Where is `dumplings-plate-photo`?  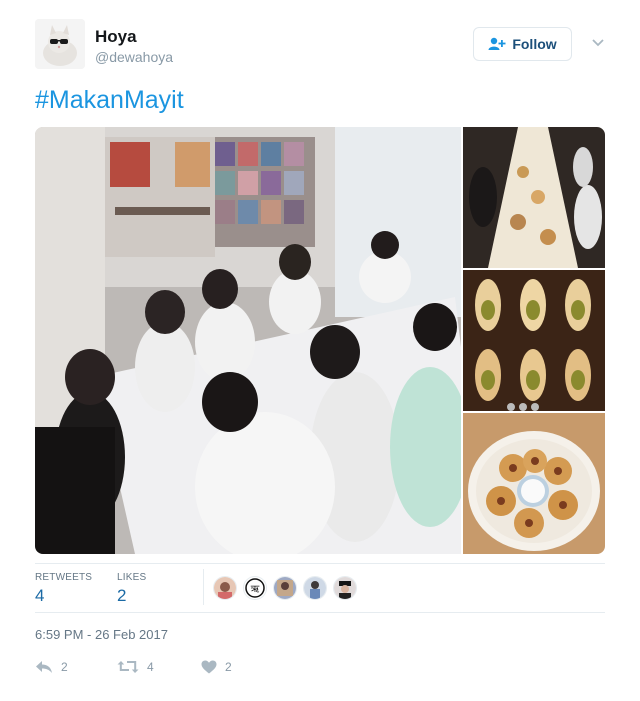 dumplings-plate-photo is located at coordinates (534, 483).